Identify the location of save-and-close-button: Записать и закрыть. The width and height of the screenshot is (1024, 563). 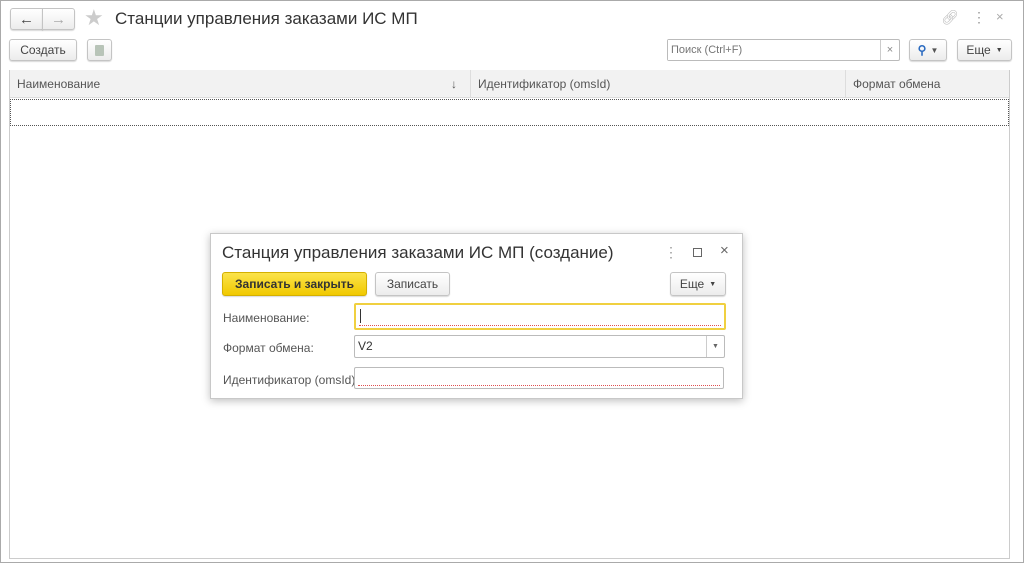
(294, 284).